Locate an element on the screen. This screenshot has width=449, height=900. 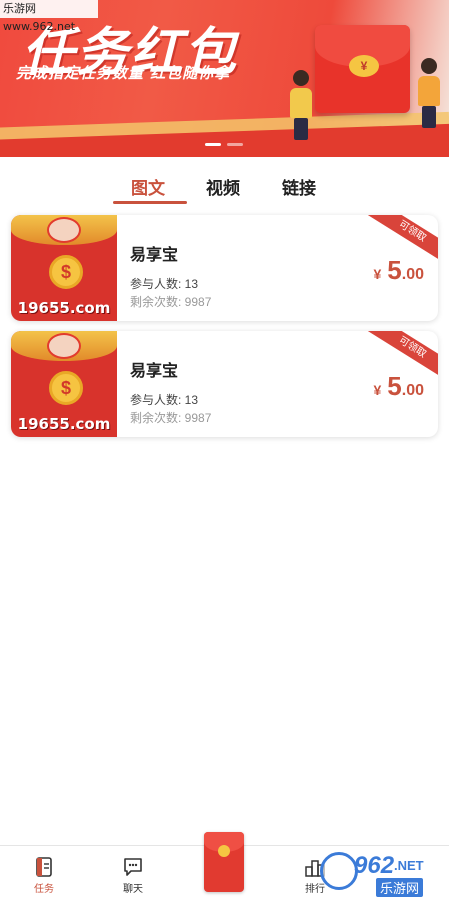
site-watermark: 乐游网 www.962.net is located at coordinates (49, 16).